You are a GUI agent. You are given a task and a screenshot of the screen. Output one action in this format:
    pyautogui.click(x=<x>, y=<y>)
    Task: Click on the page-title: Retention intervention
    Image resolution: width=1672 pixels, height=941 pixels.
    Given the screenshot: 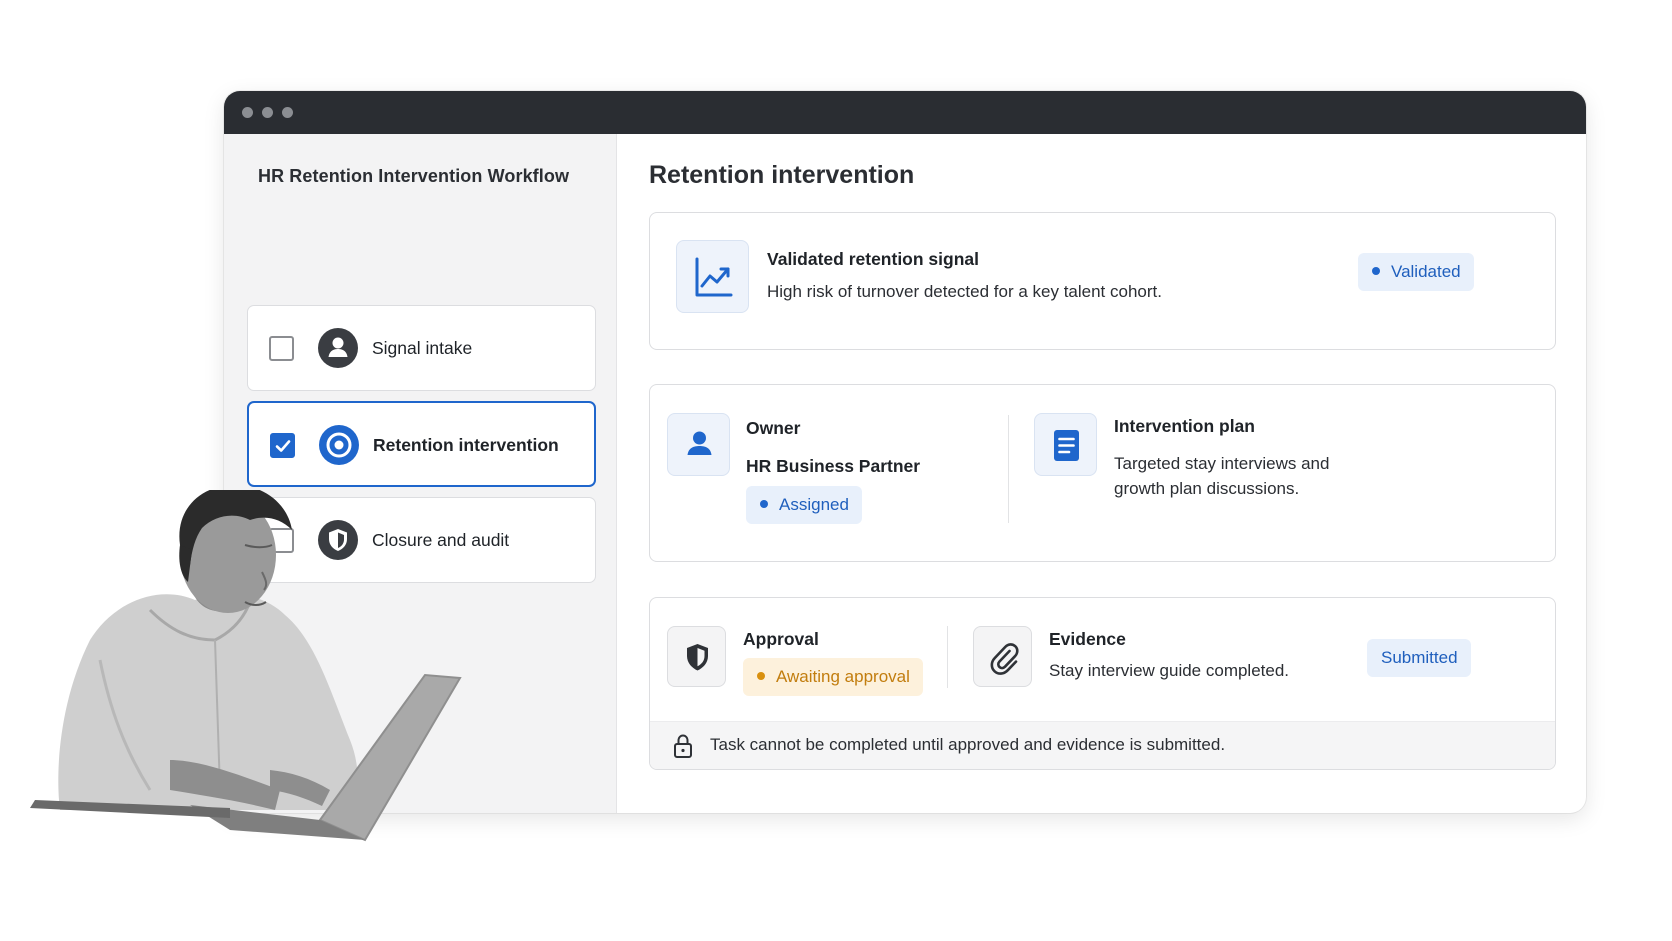 What is the action you would take?
    pyautogui.click(x=782, y=175)
    